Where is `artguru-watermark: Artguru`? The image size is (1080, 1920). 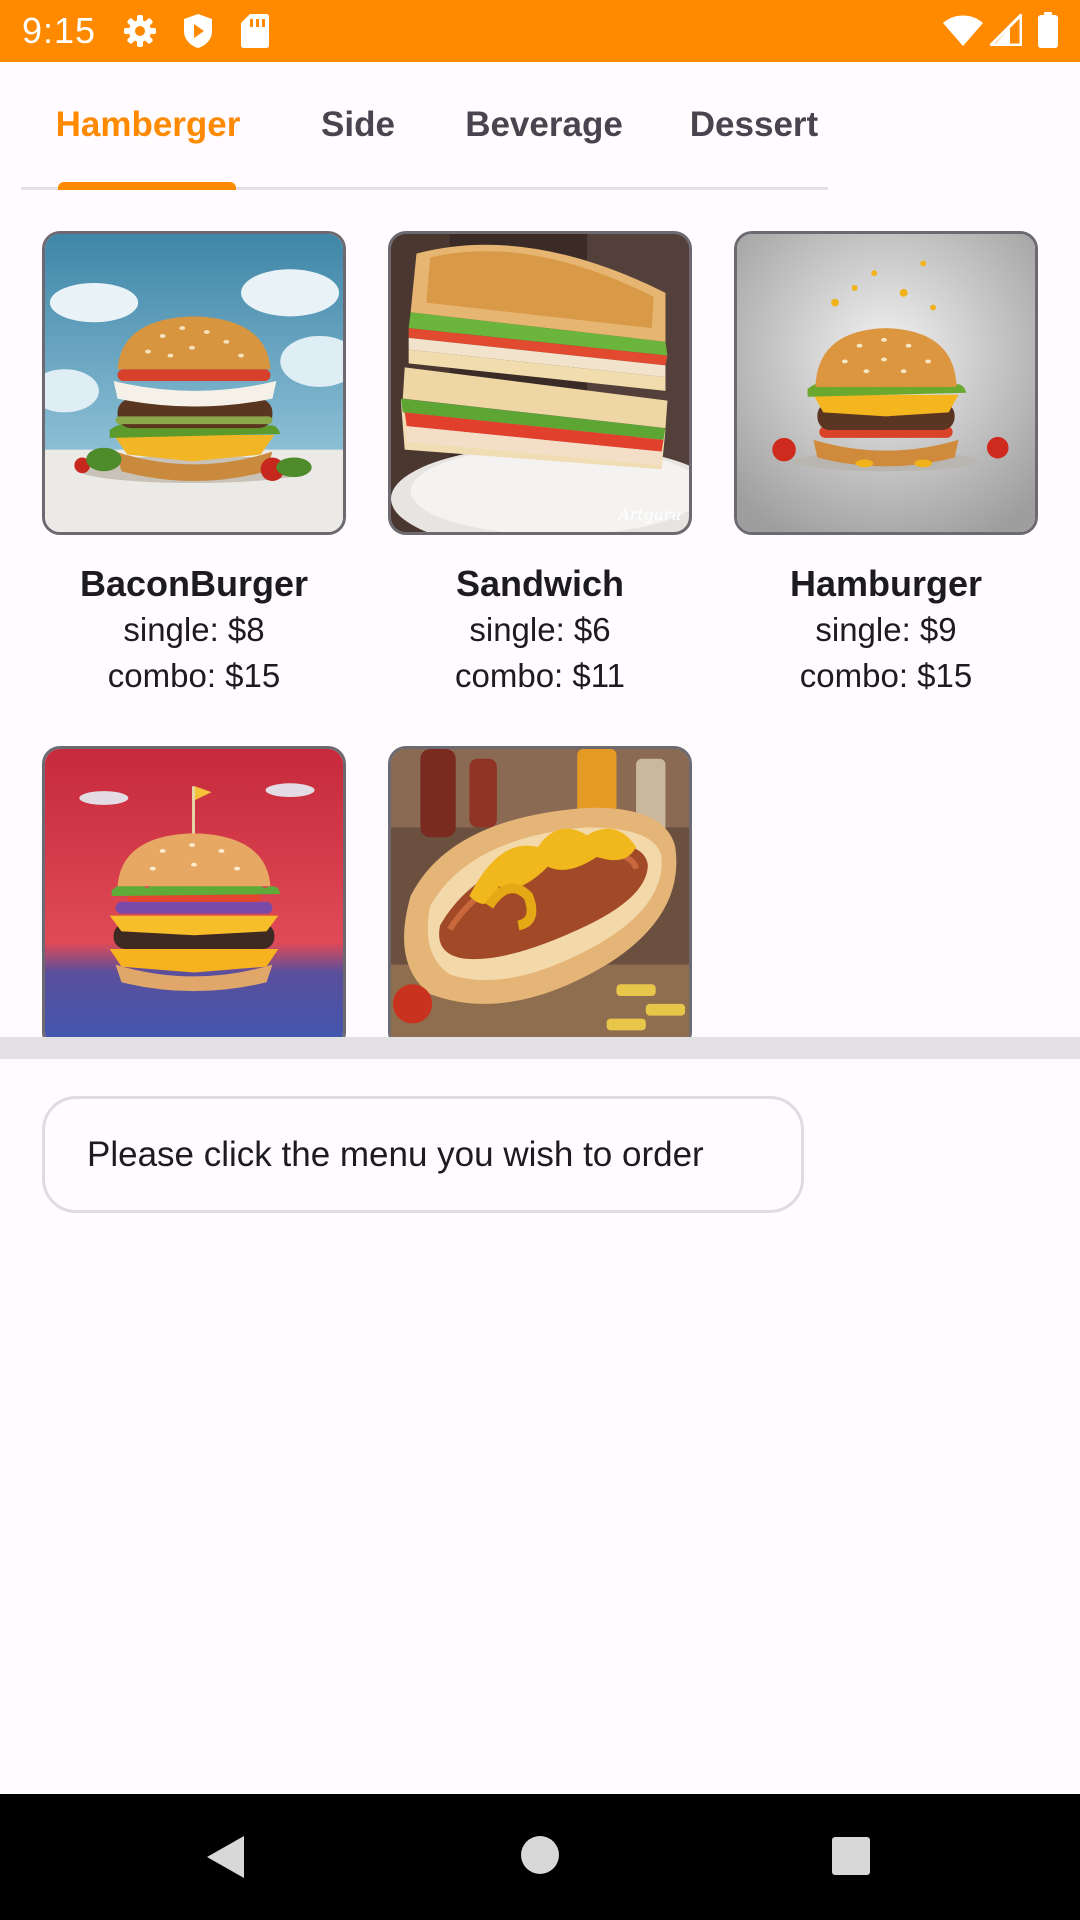 artguru-watermark: Artguru is located at coordinates (648, 514).